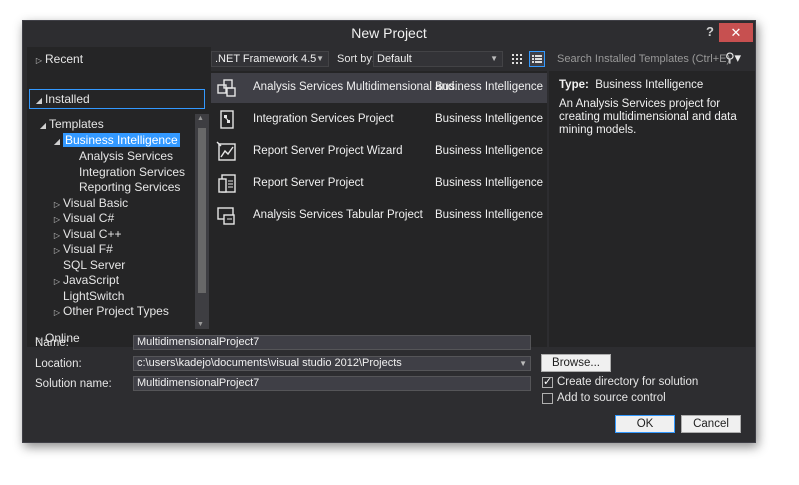  What do you see at coordinates (64, 59) in the screenshot?
I see `tree-label: Recent` at bounding box center [64, 59].